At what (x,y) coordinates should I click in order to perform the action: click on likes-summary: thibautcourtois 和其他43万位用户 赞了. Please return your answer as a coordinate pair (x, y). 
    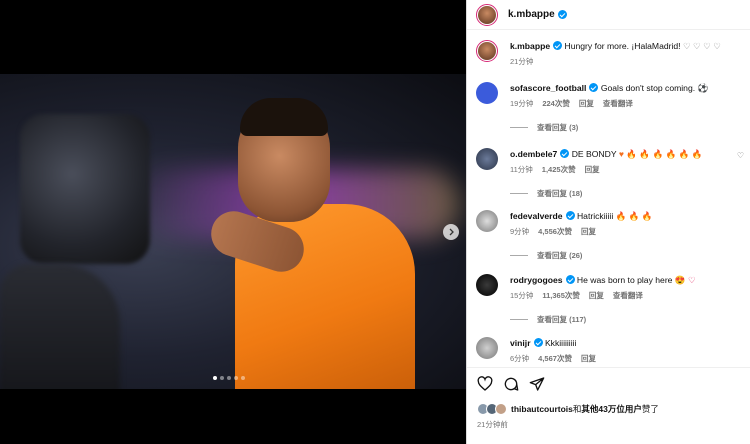
    Looking at the image, I should click on (568, 409).